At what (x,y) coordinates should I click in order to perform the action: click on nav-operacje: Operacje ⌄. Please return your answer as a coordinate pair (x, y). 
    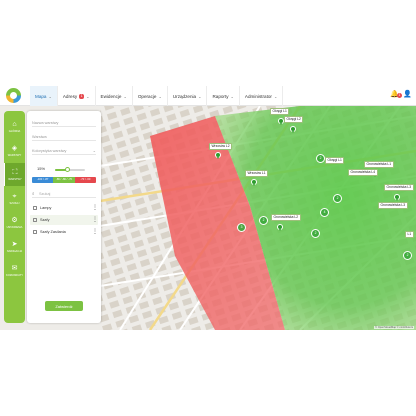
    Looking at the image, I should click on (150, 96).